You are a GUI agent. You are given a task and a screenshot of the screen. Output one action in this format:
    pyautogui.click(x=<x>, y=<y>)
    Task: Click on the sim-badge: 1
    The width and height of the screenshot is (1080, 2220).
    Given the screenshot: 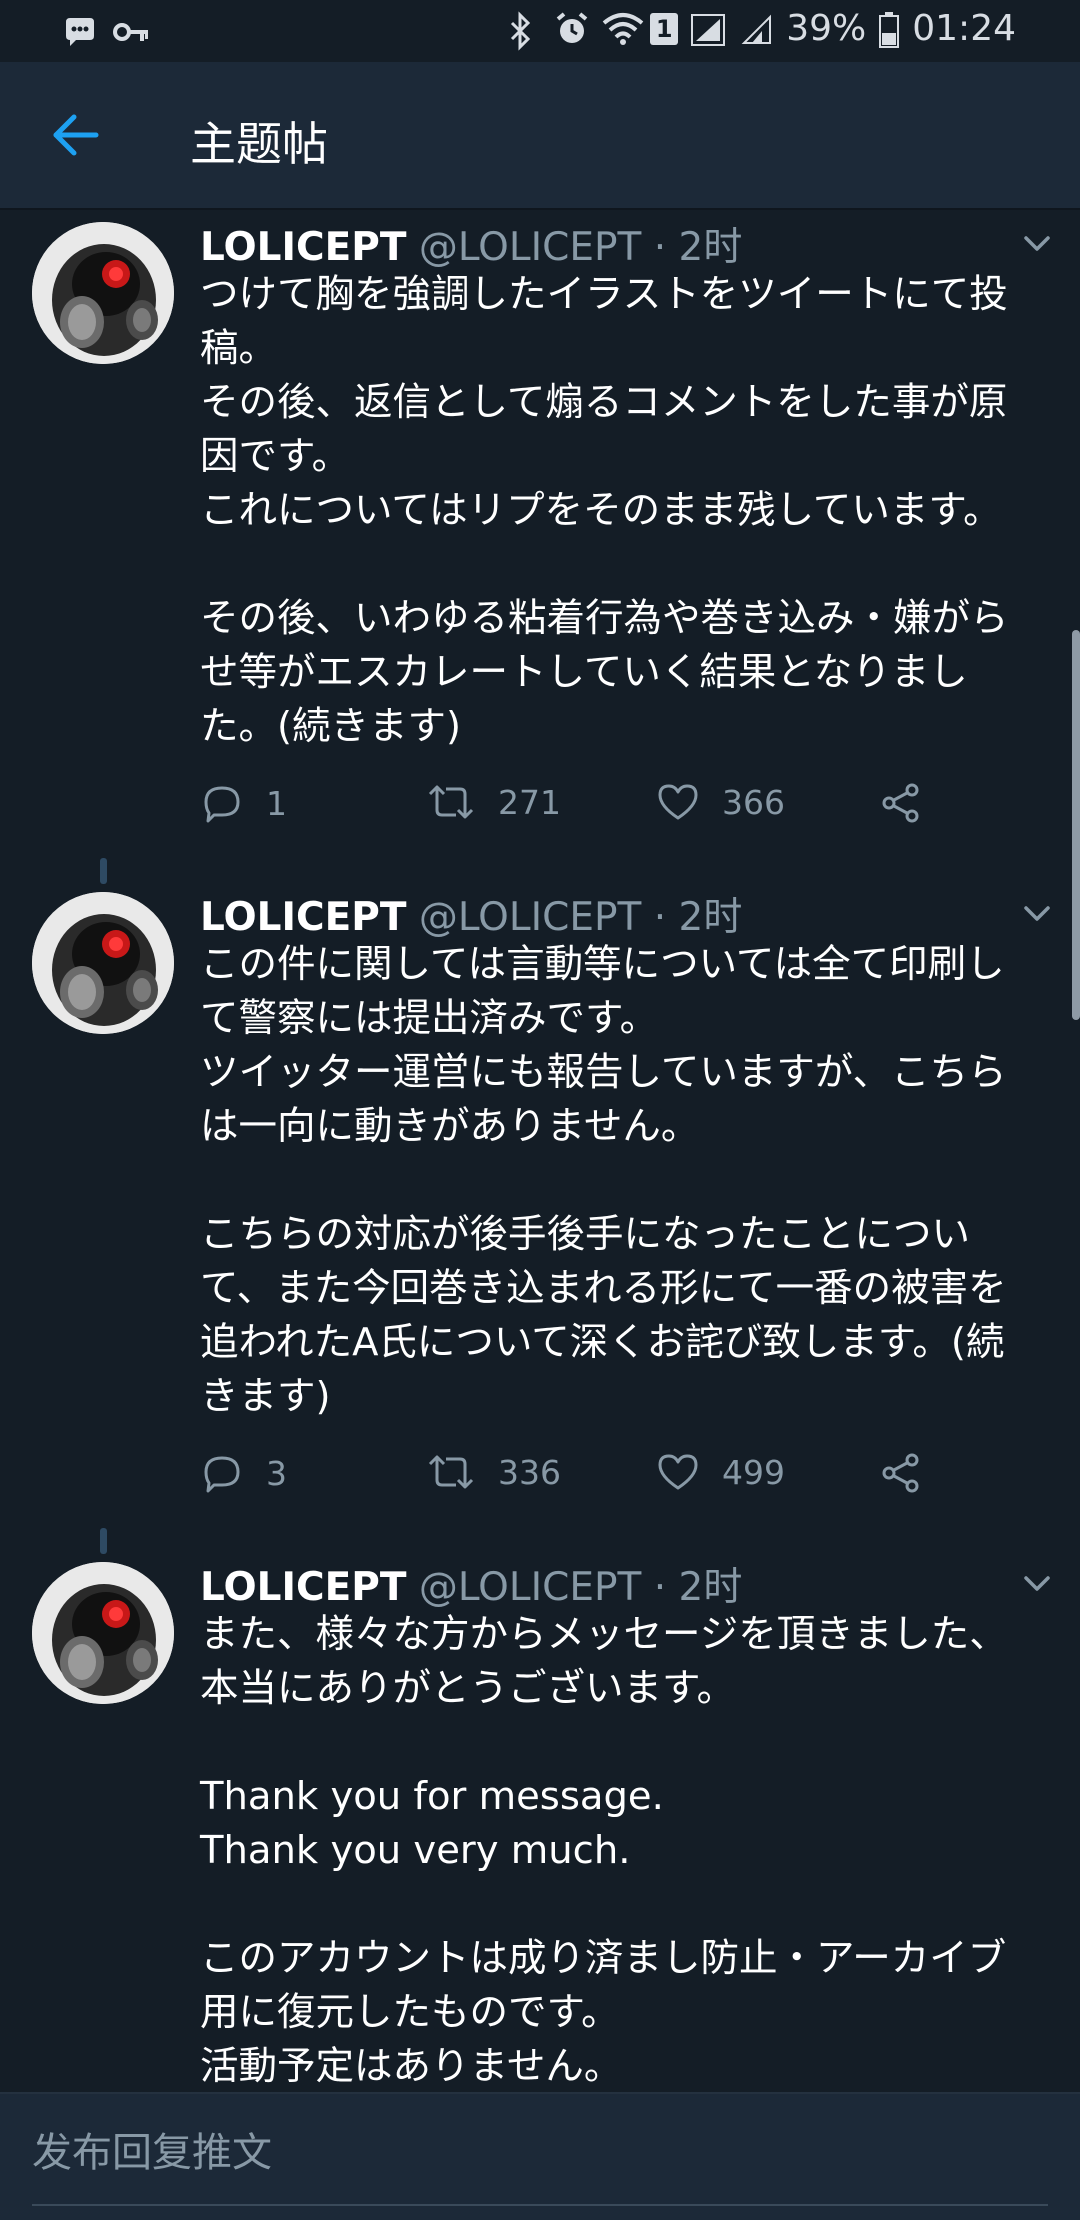 What is the action you would take?
    pyautogui.click(x=664, y=28)
    